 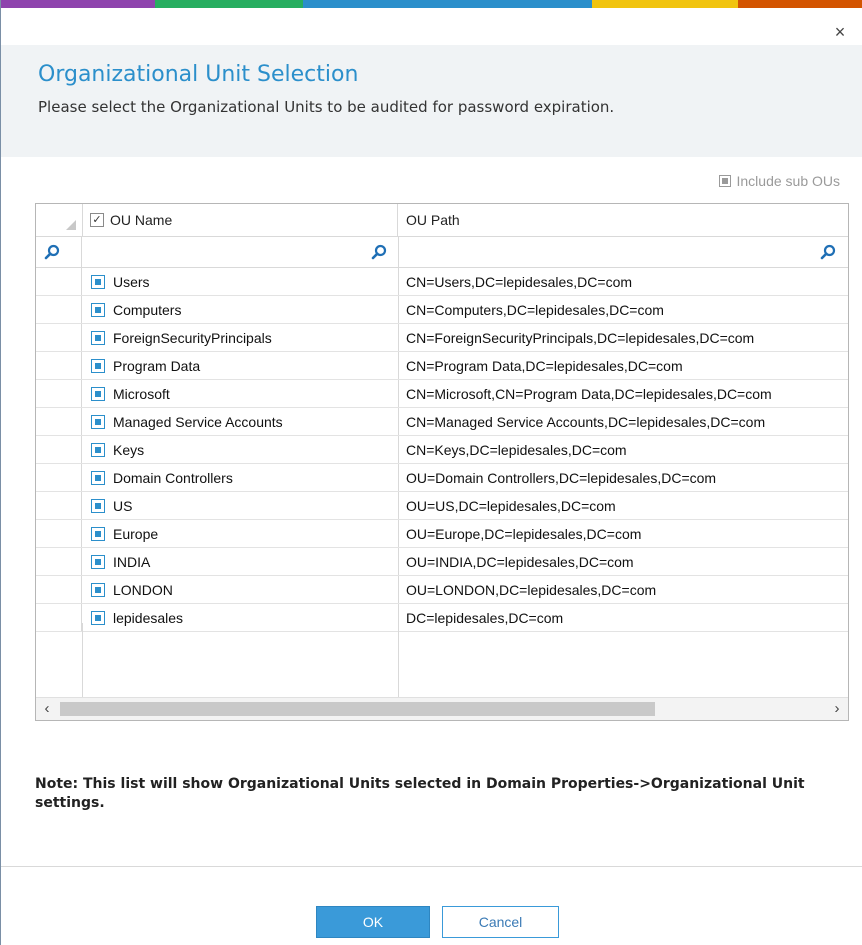 What do you see at coordinates (131, 281) in the screenshot?
I see `ou-name-cell: Users` at bounding box center [131, 281].